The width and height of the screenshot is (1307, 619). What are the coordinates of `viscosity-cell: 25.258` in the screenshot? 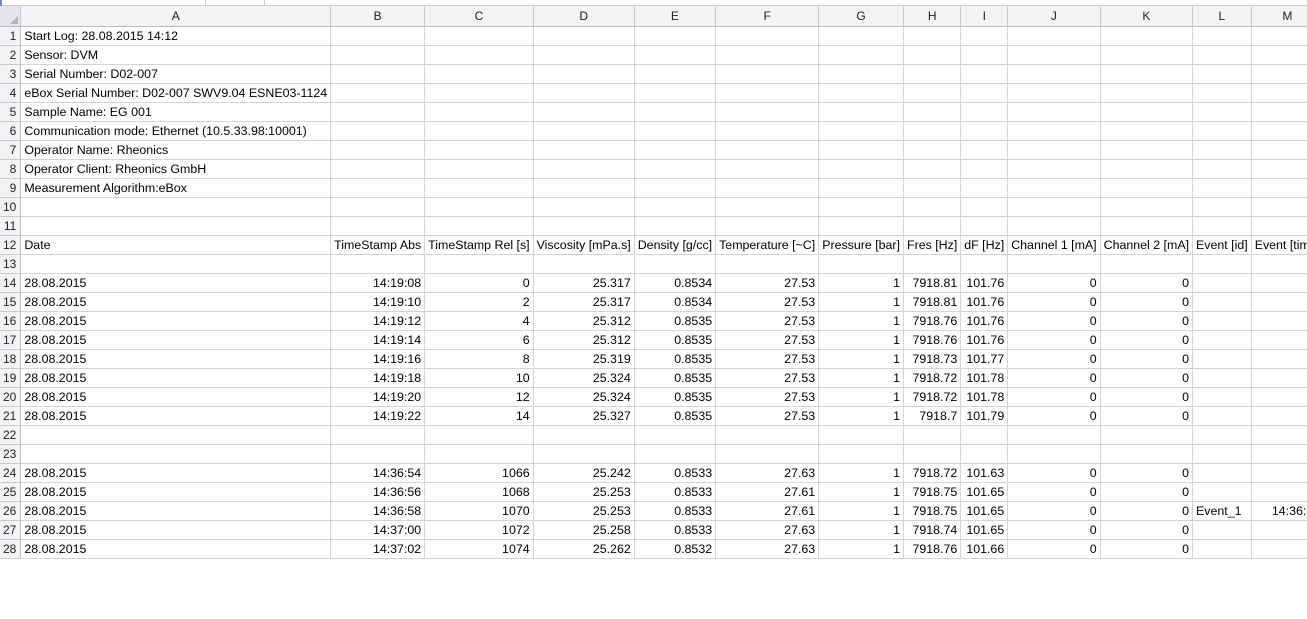 It's located at (584, 530).